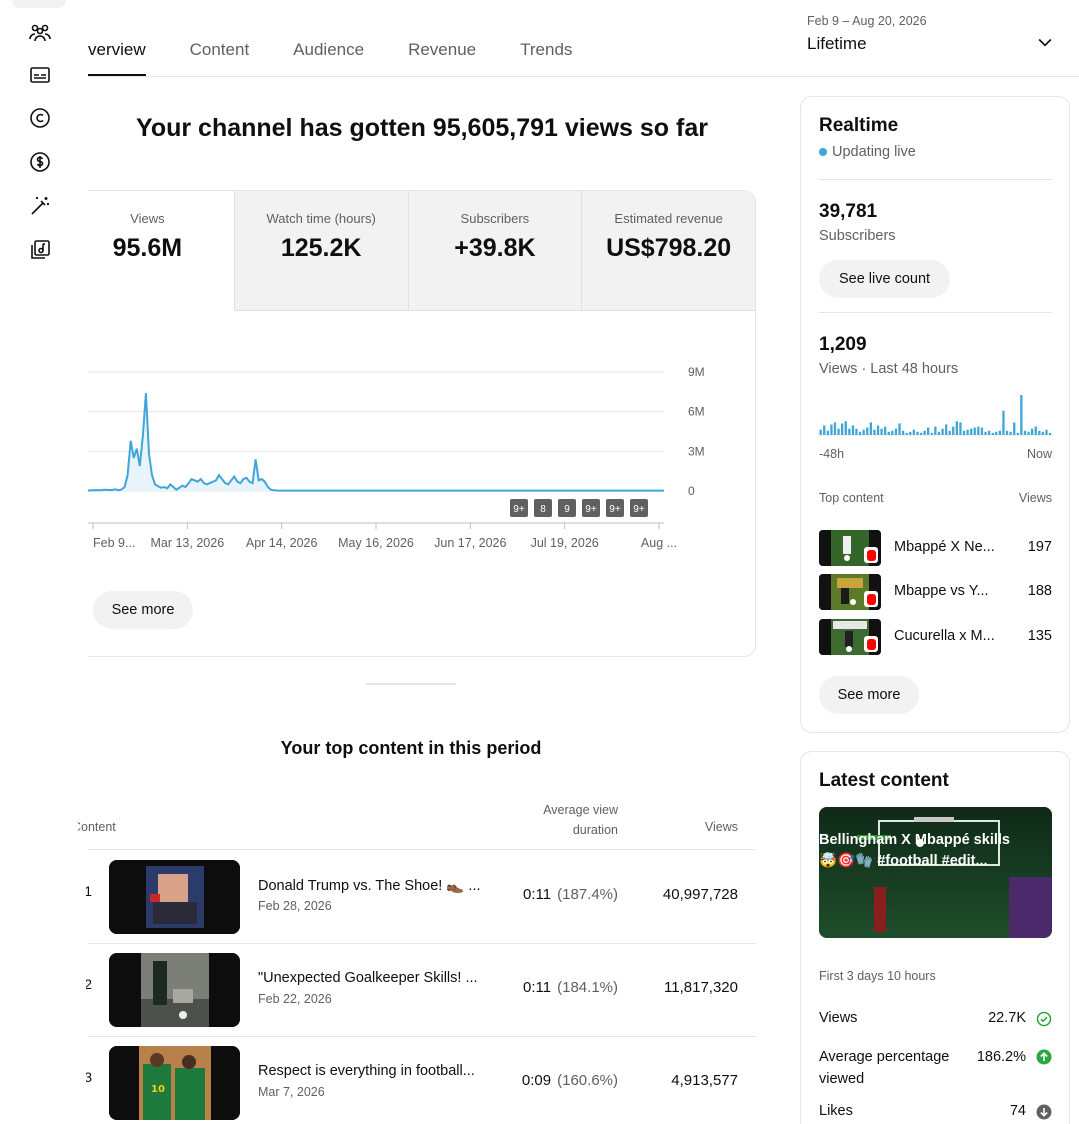 This screenshot has width=1079, height=1124. I want to click on realtime-see-more-button: See more, so click(869, 695).